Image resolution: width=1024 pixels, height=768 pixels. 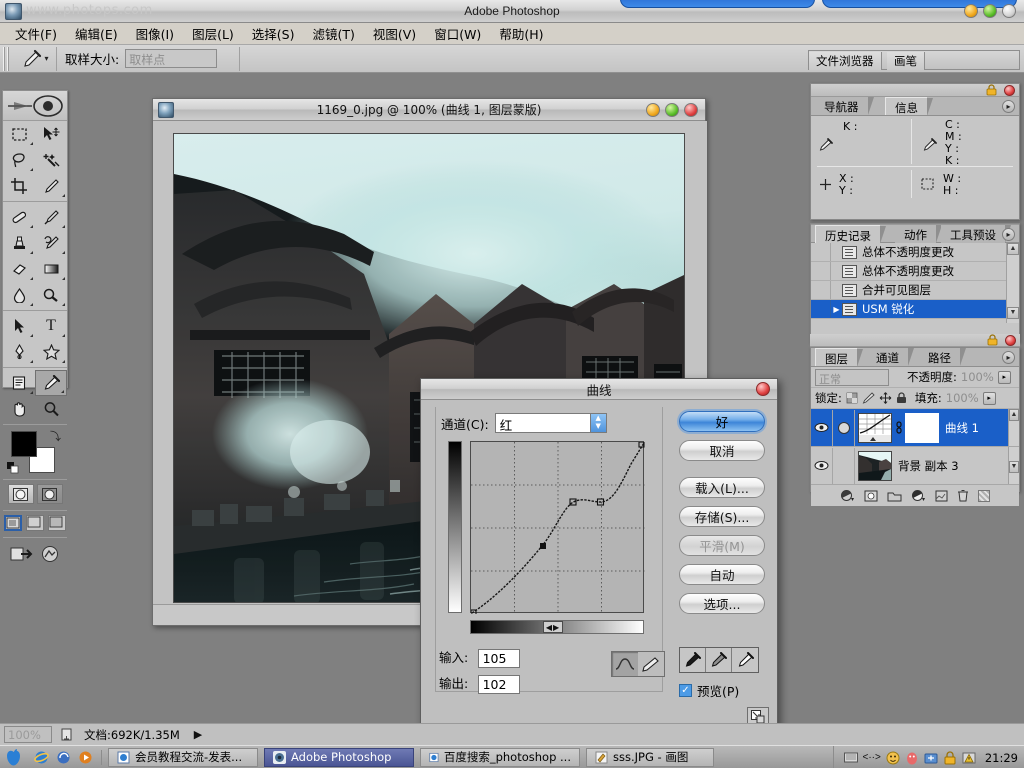 What do you see at coordinates (1010, 340) in the screenshot?
I see `layers-palette-close-button` at bounding box center [1010, 340].